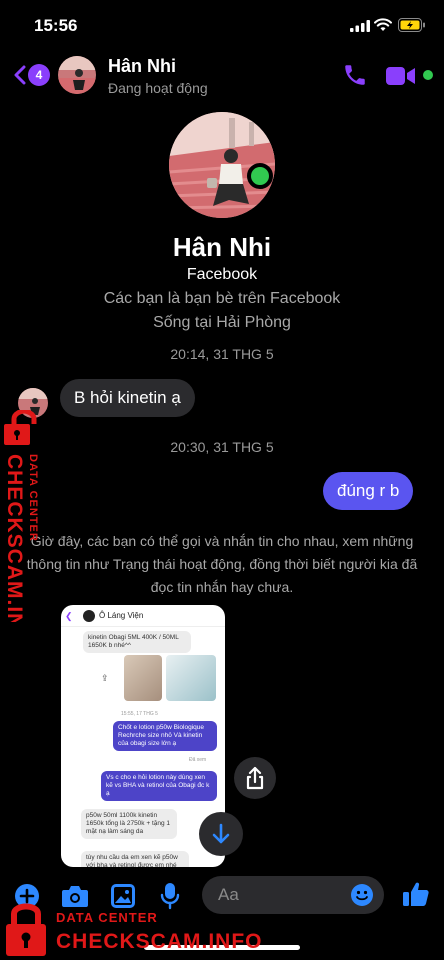 This screenshot has height=960, width=444. Describe the element at coordinates (222, 447) in the screenshot. I see `message-timestamp: 20:30, 31 THG 5` at that location.